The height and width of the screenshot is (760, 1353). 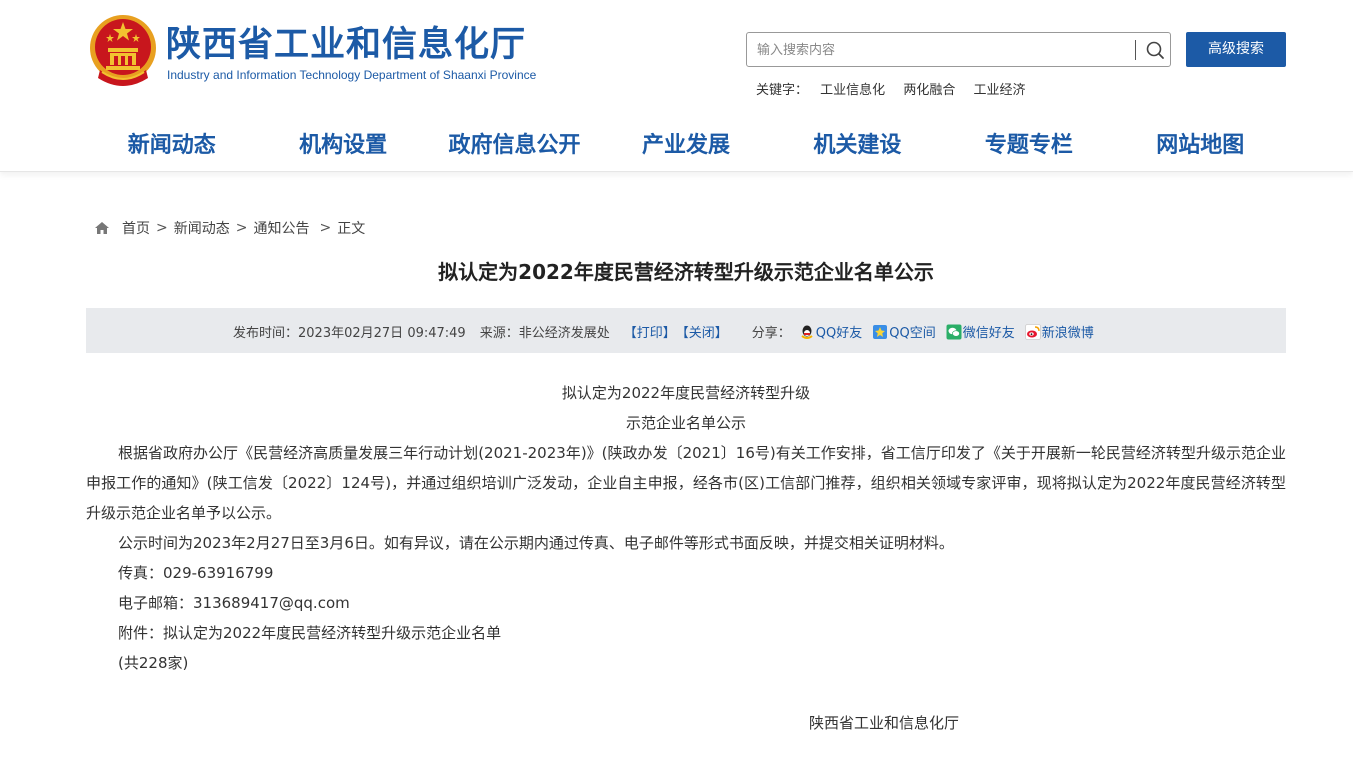 What do you see at coordinates (1032, 331) in the screenshot?
I see `weibo-icon` at bounding box center [1032, 331].